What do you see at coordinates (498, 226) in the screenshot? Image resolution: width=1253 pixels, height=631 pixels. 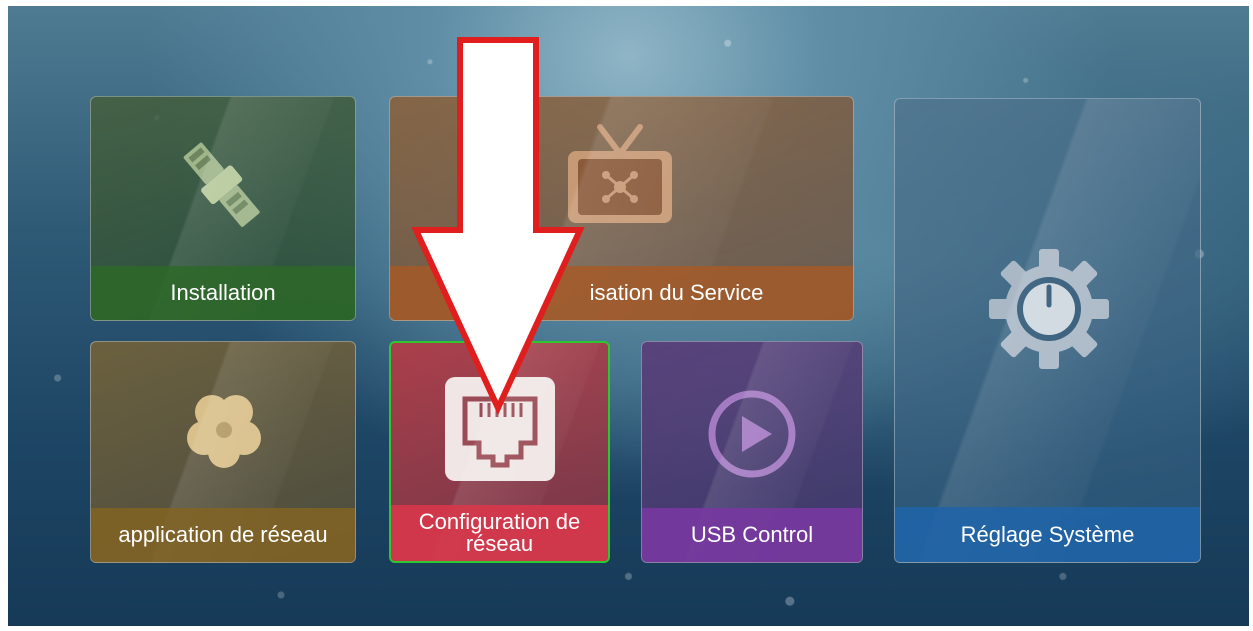 I see `down-arrow-icon` at bounding box center [498, 226].